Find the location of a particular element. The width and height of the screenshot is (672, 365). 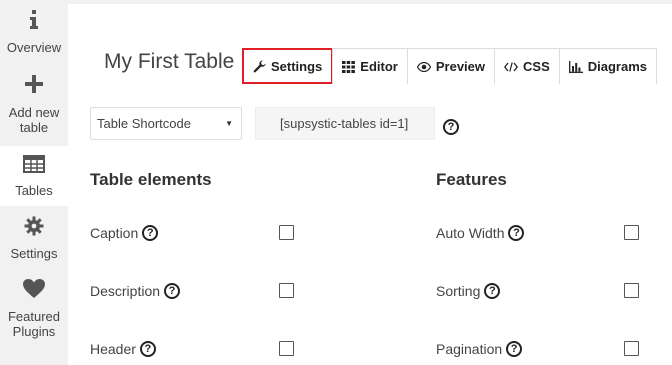

sorting-checkbox is located at coordinates (631, 290).